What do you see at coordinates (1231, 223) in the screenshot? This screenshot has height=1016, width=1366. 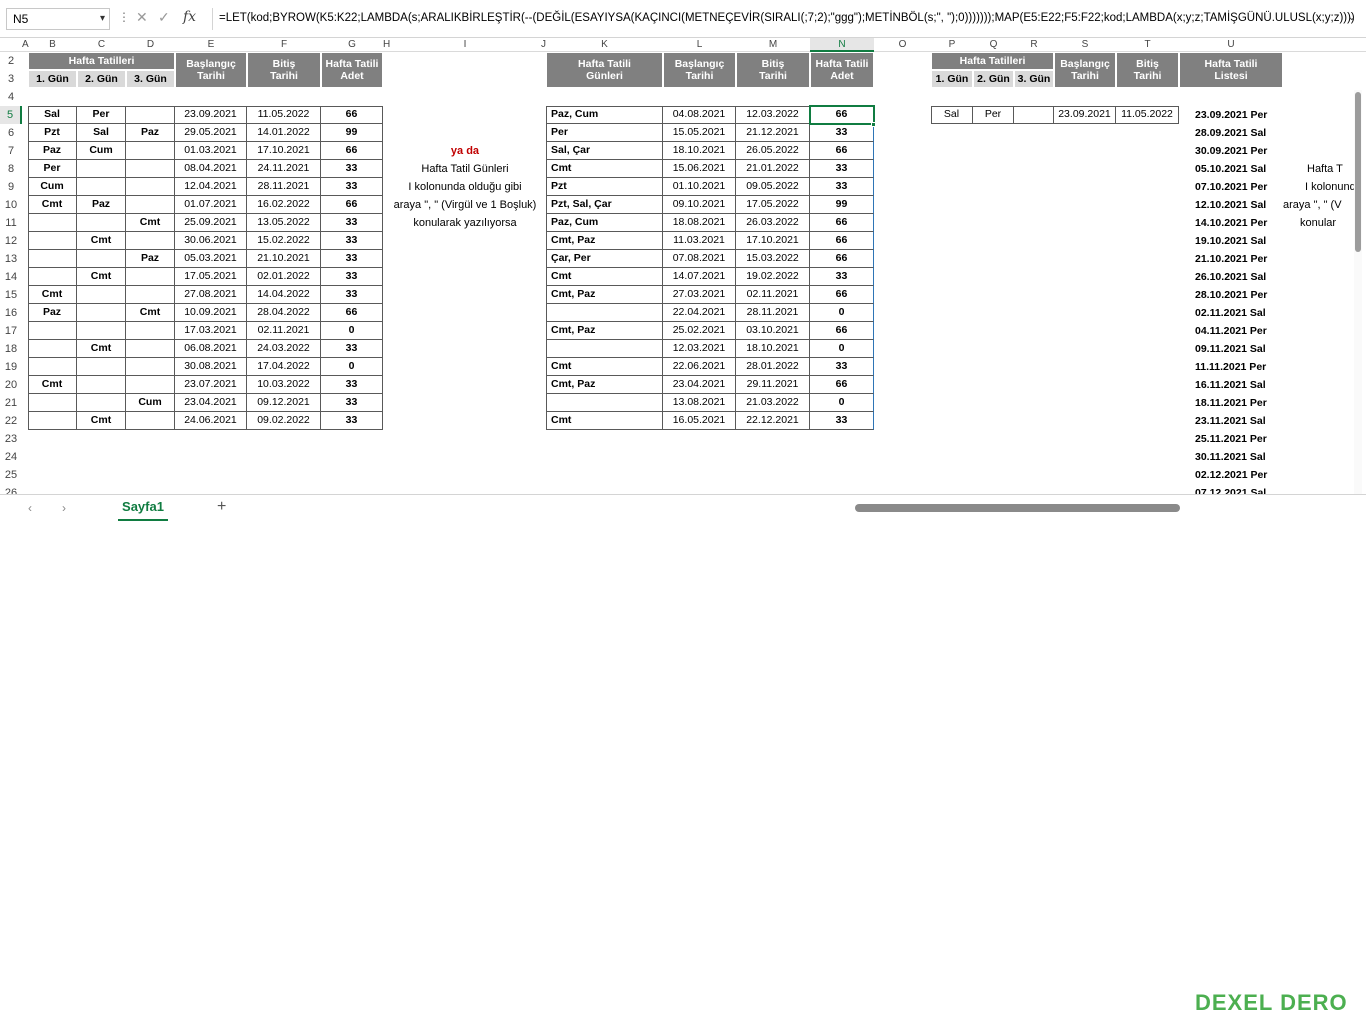 I see `list-item: 14.10.2021 Per` at bounding box center [1231, 223].